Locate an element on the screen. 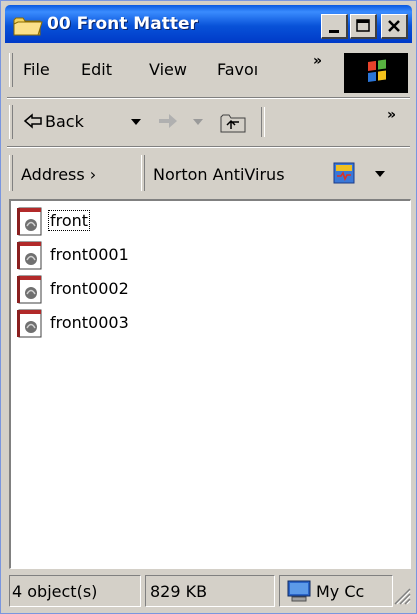 This screenshot has width=417, height=614. window-title: 00 Front Matter is located at coordinates (122, 24).